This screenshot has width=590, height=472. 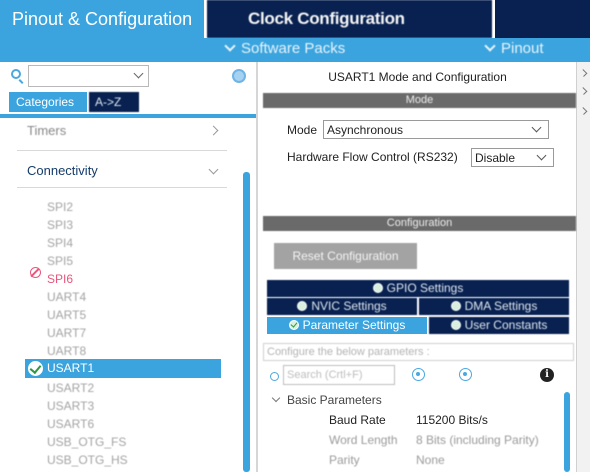 What do you see at coordinates (418, 352) in the screenshot?
I see `parameters-hint: Configure the below parameters :` at bounding box center [418, 352].